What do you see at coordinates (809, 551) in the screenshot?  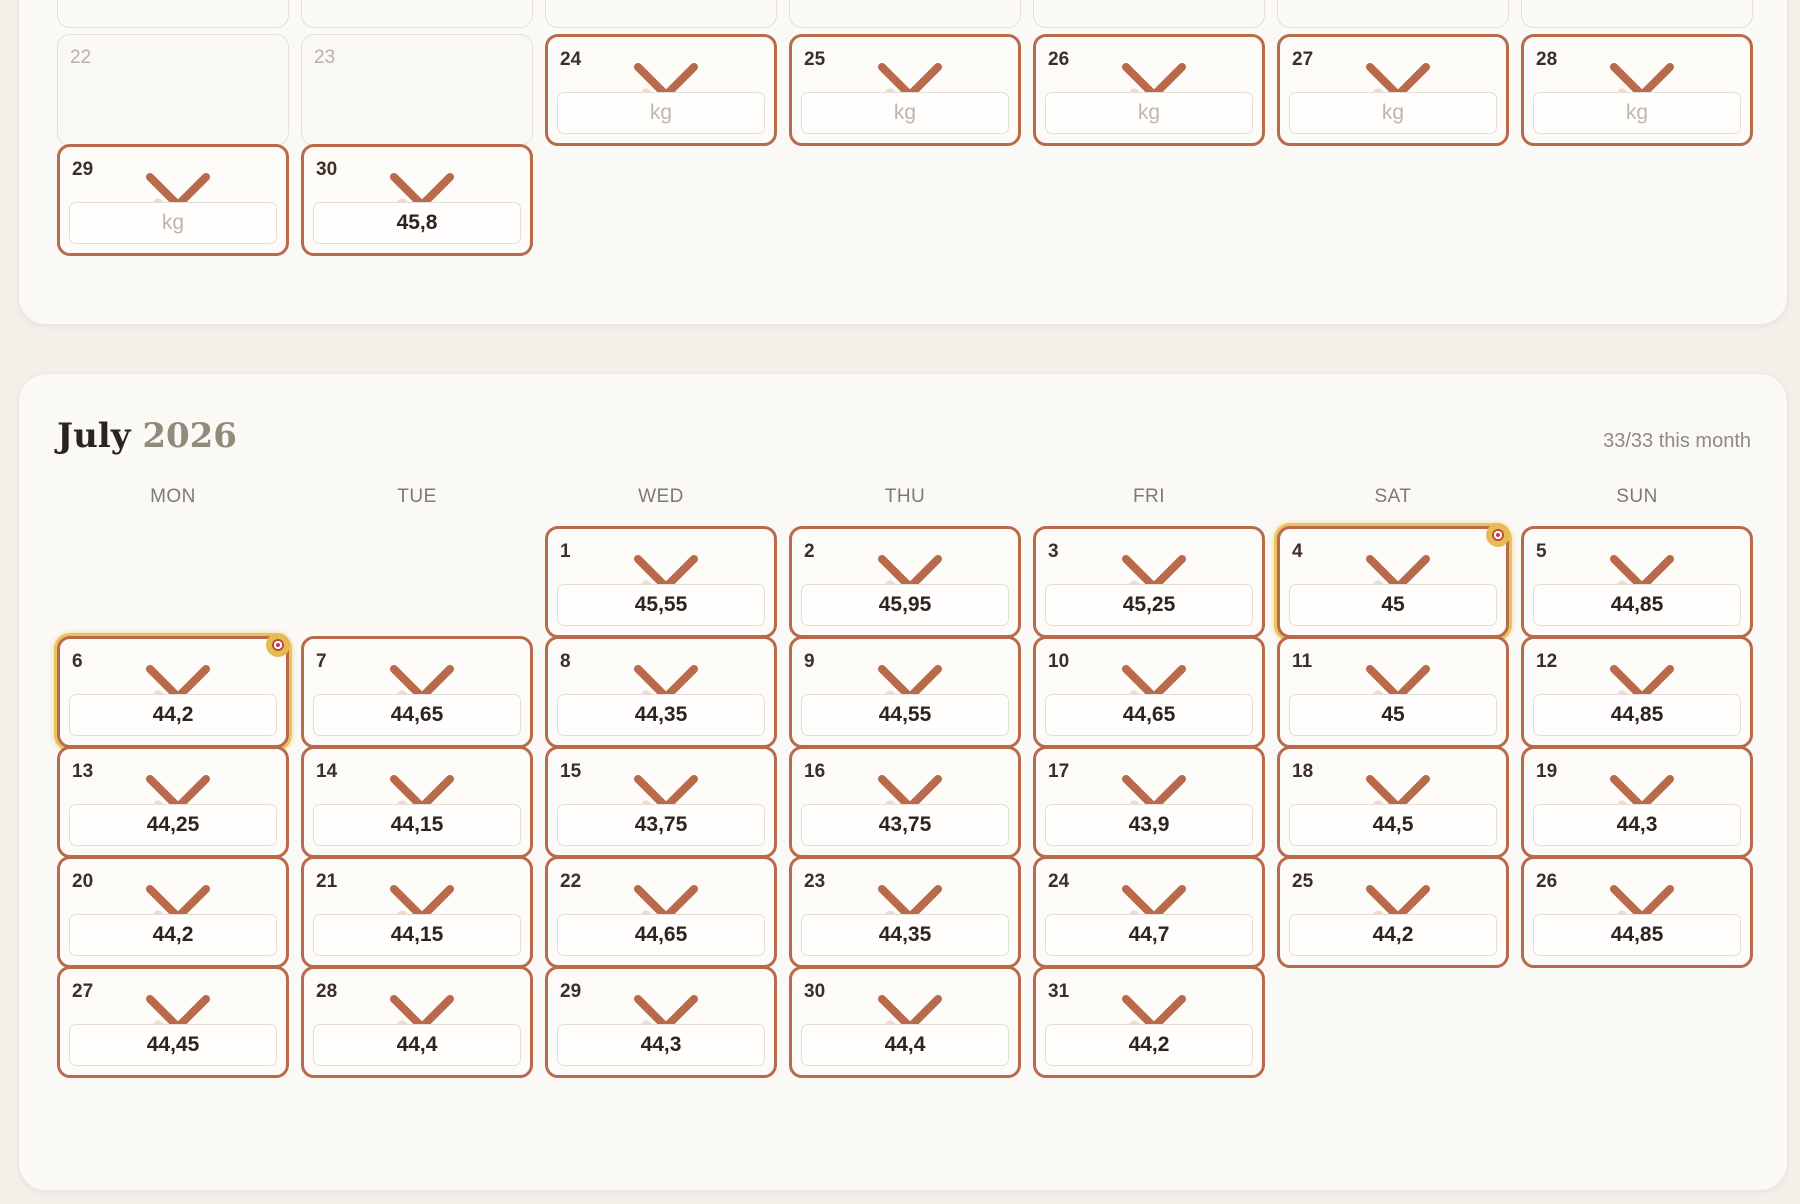 I see `day-number: 2` at bounding box center [809, 551].